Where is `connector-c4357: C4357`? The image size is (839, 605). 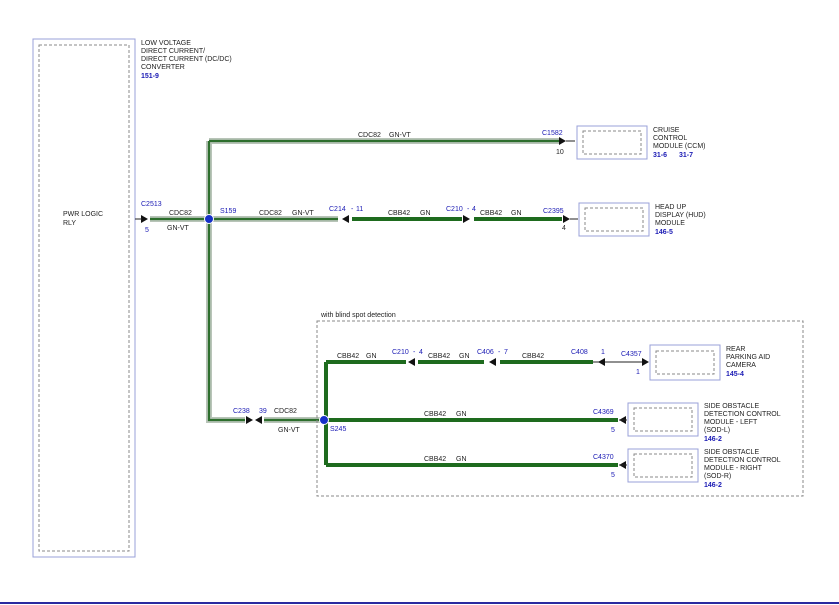 connector-c4357: C4357 is located at coordinates (631, 354).